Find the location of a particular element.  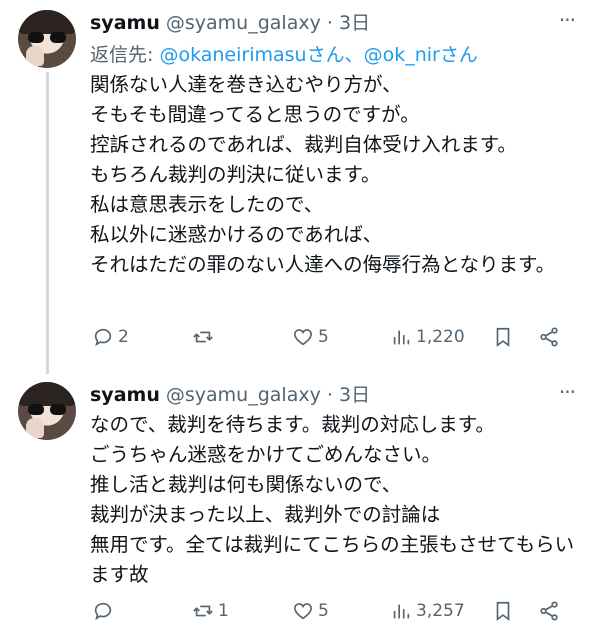

retweet-count: 1 is located at coordinates (223, 611).